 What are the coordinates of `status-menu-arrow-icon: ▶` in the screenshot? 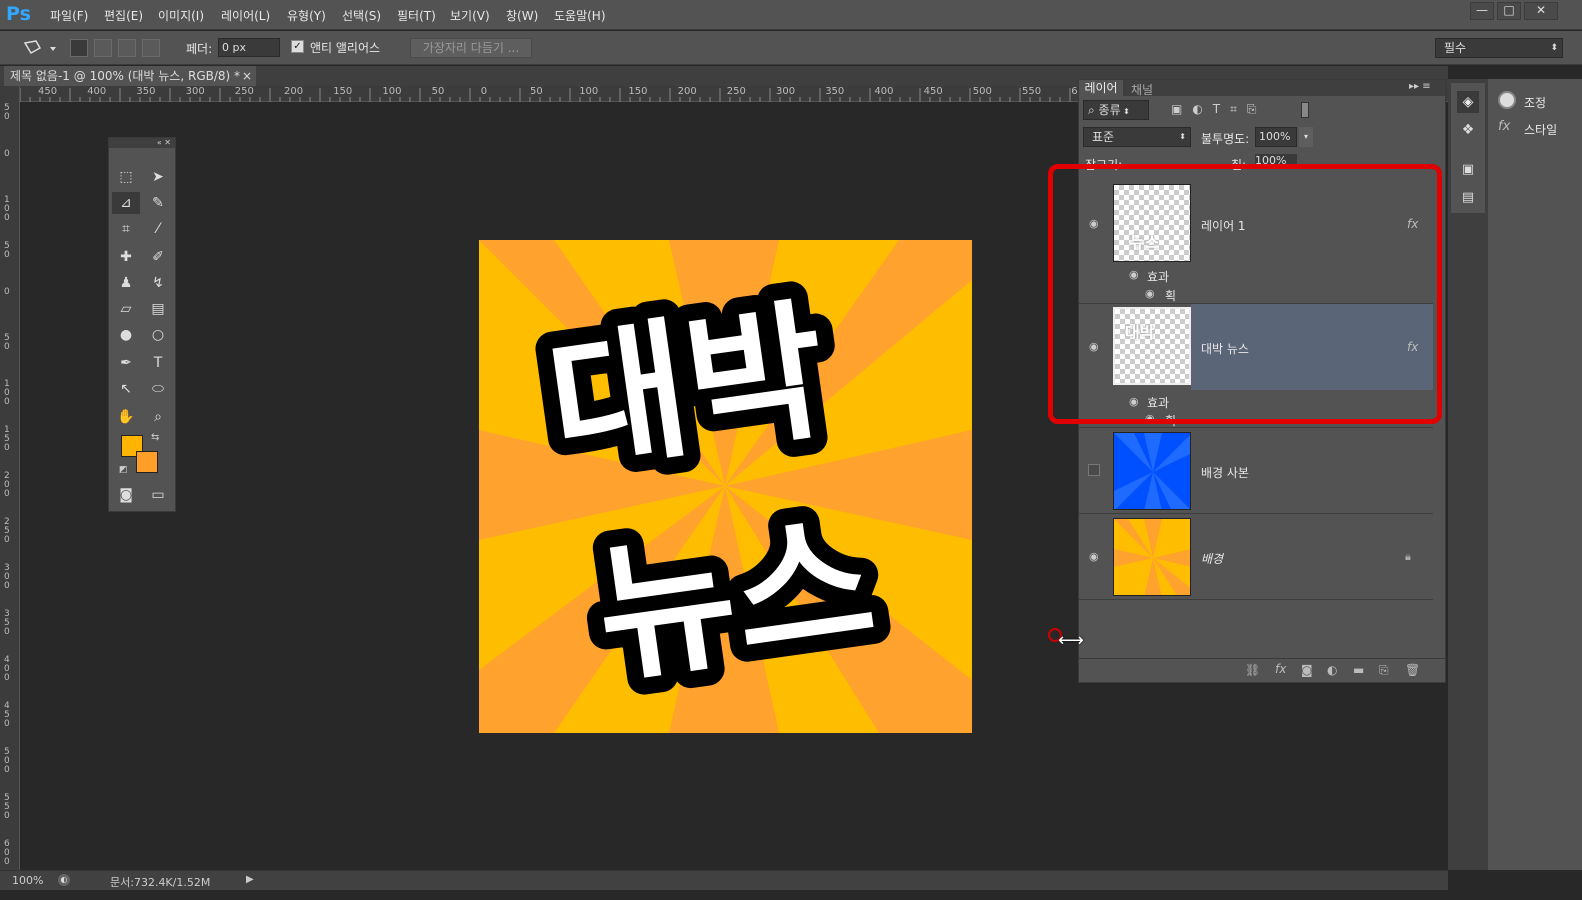 It's located at (250, 879).